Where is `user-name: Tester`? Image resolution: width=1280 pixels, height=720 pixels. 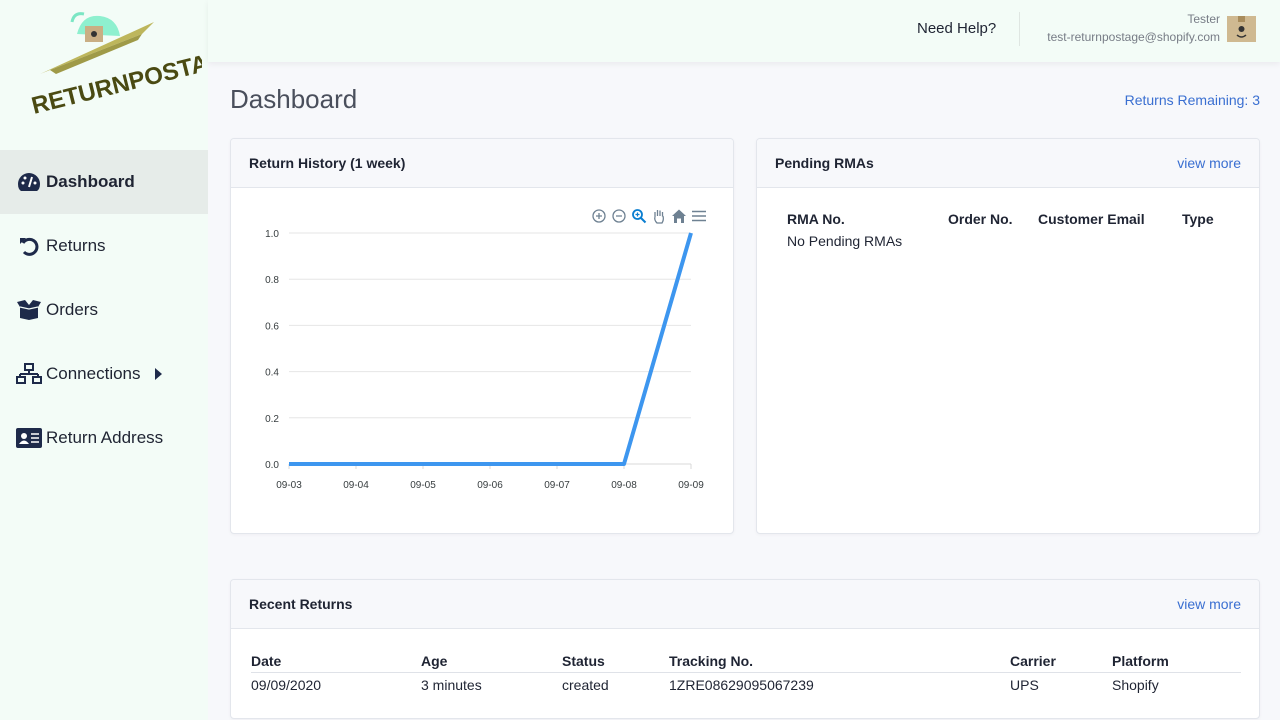
user-name: Tester is located at coordinates (1203, 19).